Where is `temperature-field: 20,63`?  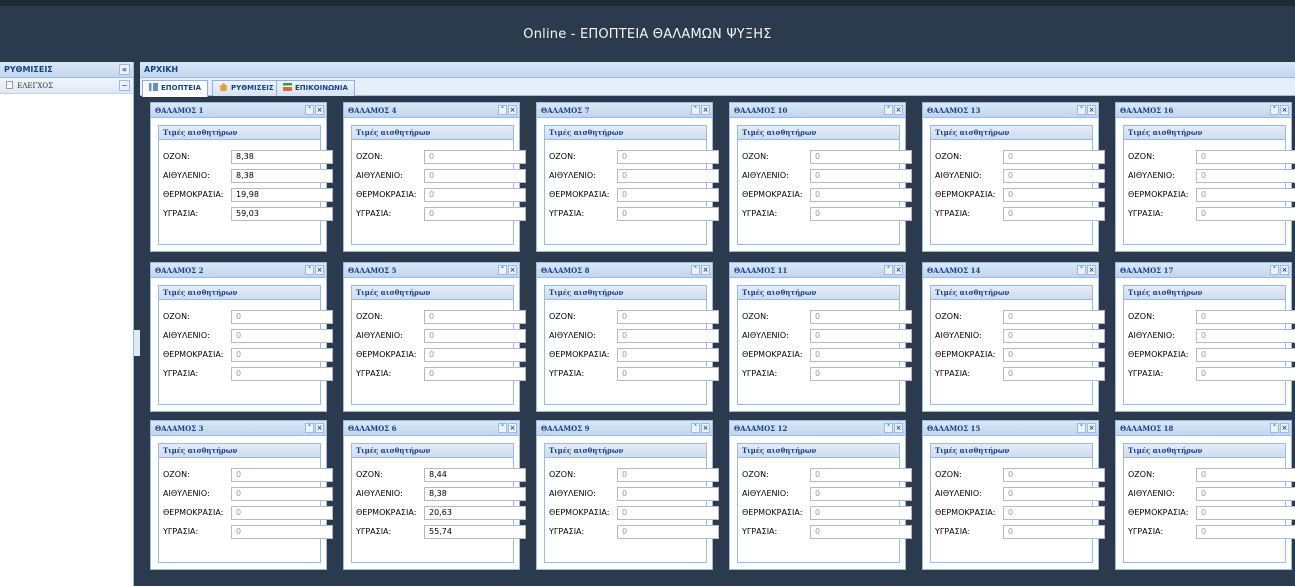
temperature-field: 20,63 is located at coordinates (475, 513).